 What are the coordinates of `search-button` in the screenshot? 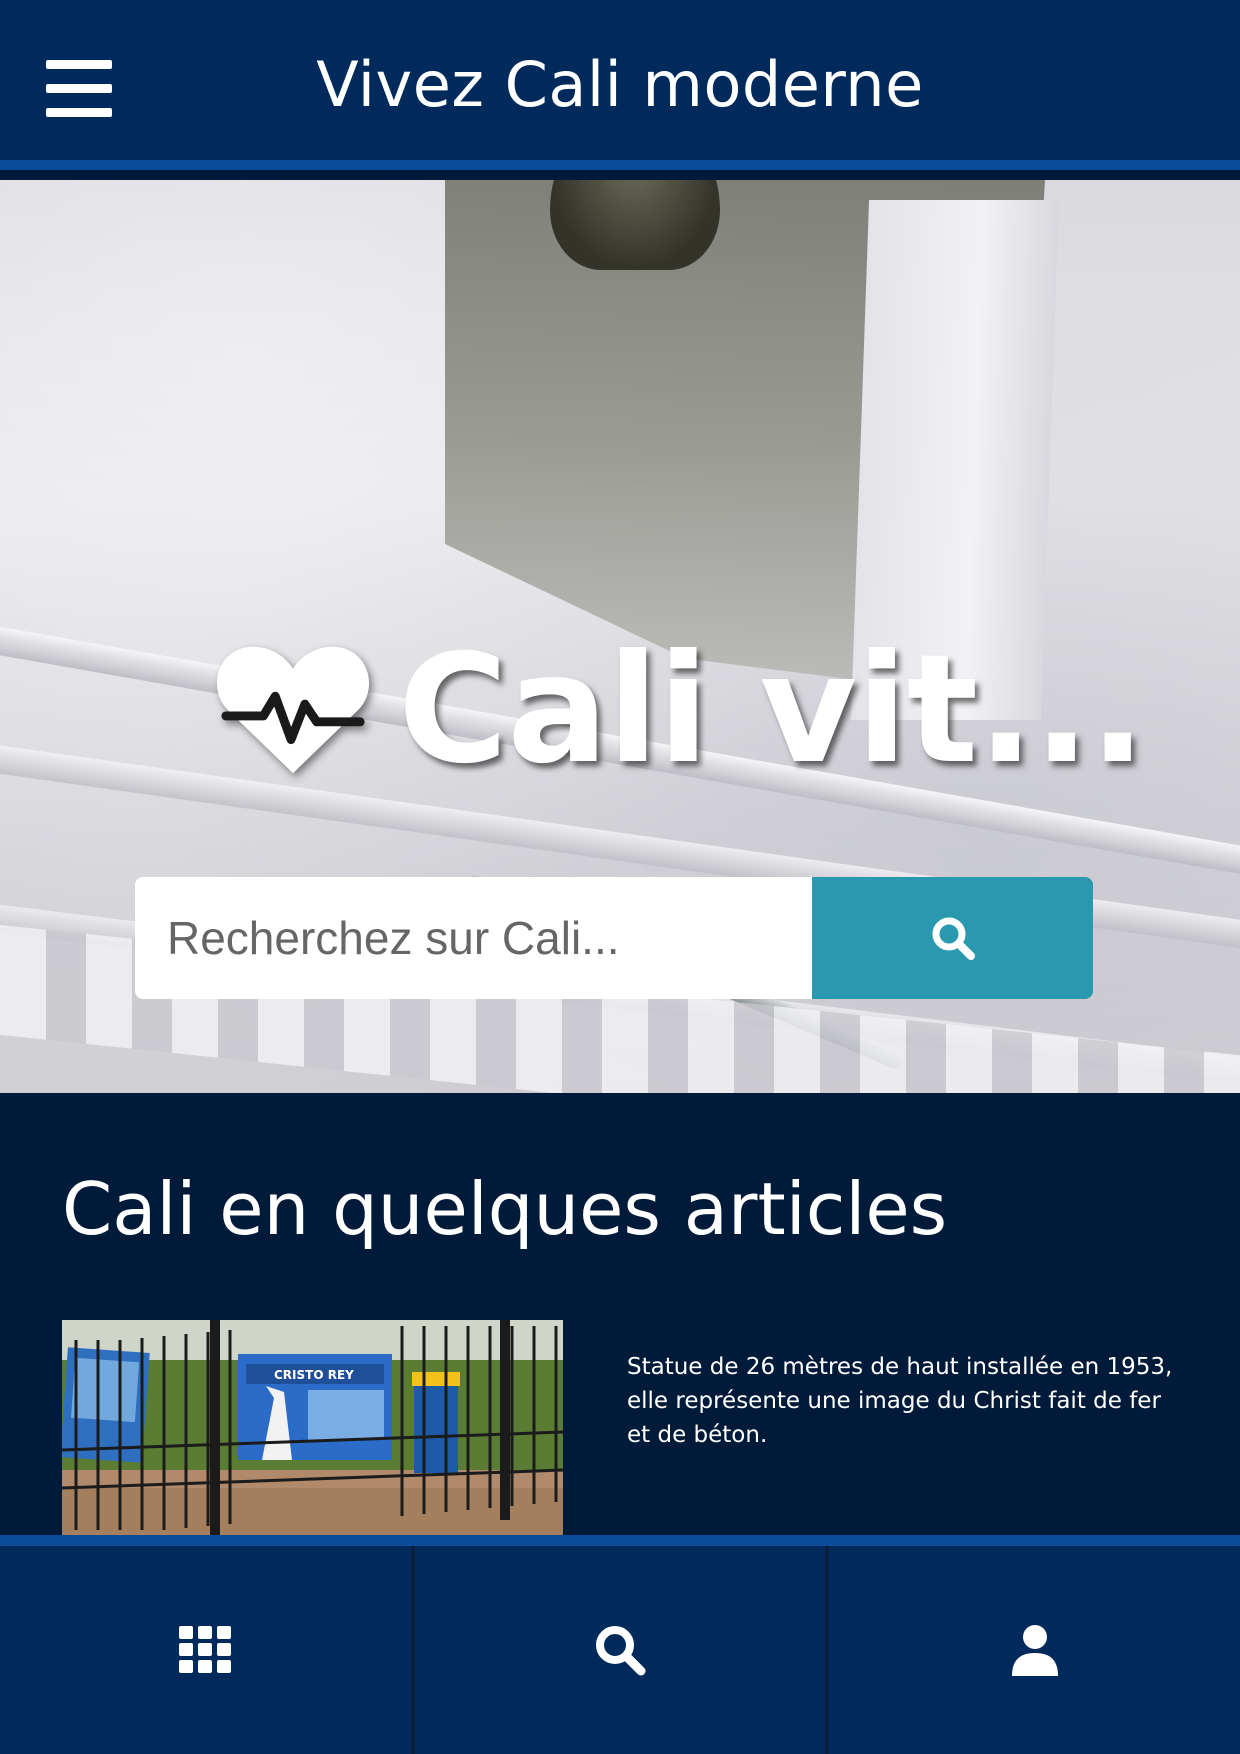 It's located at (952, 938).